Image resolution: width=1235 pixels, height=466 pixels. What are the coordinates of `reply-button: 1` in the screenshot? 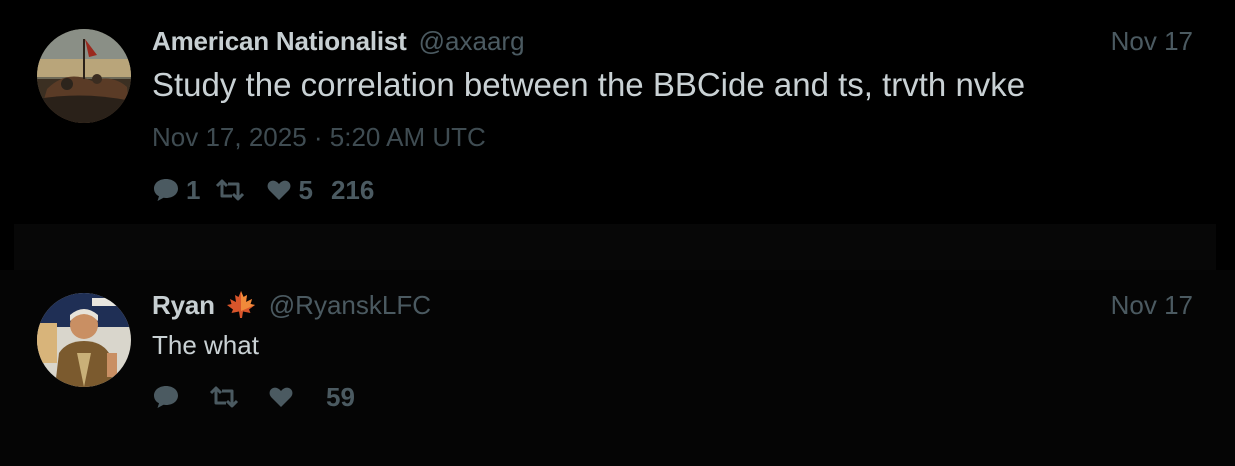 It's located at (176, 190).